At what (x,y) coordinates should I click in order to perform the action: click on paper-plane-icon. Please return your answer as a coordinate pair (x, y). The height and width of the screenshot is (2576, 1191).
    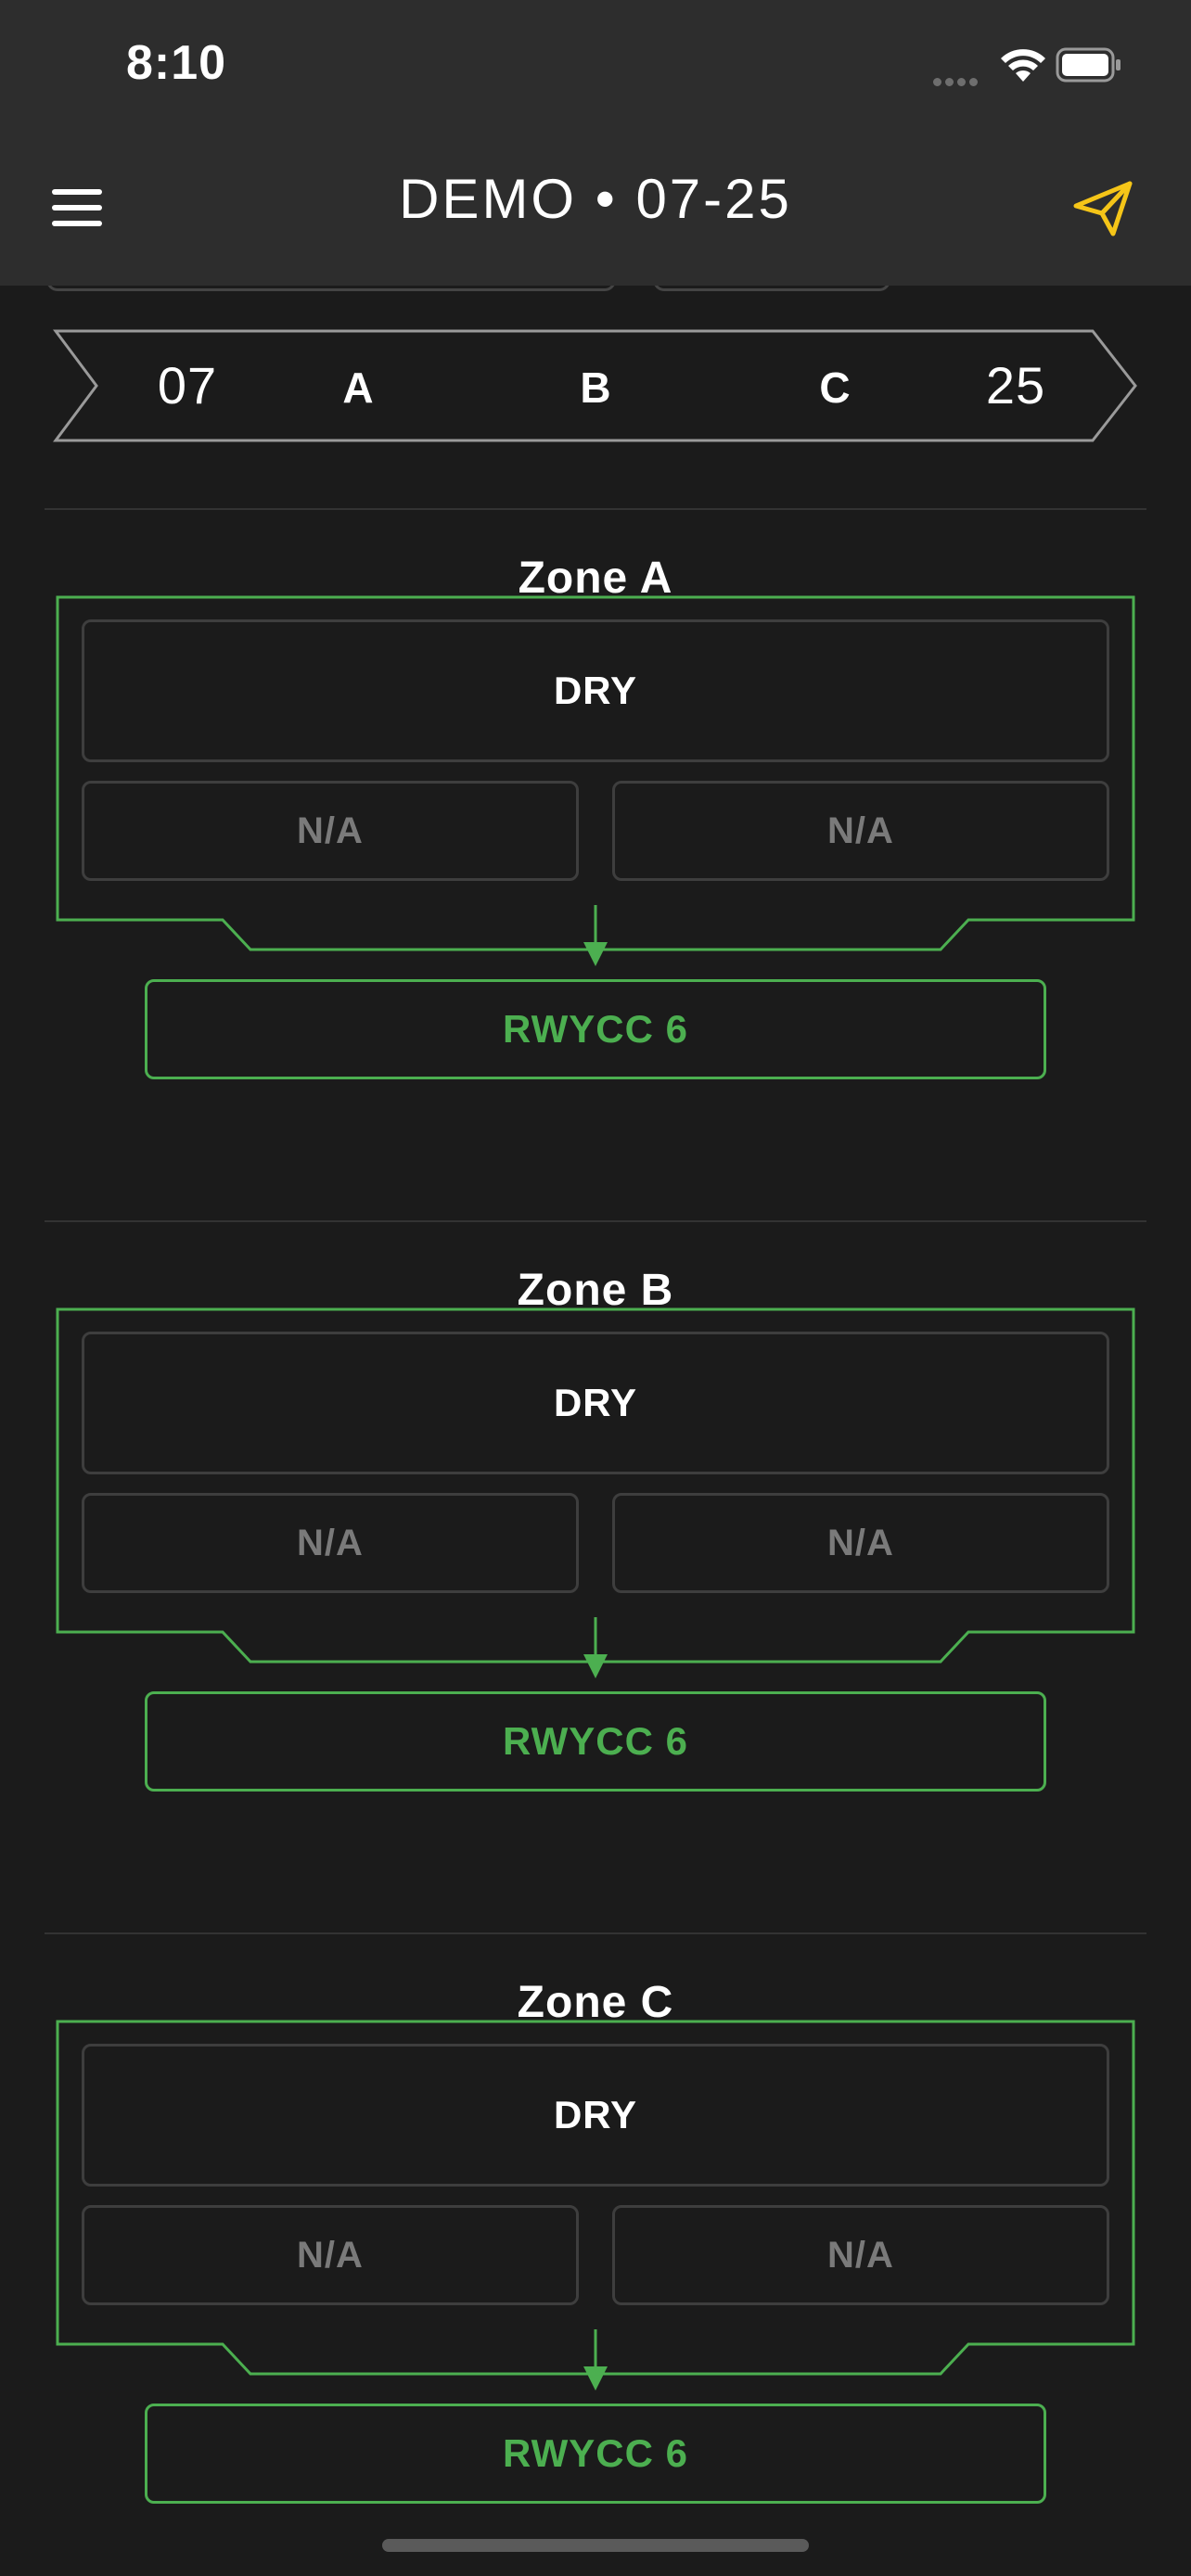
    Looking at the image, I should click on (1103, 208).